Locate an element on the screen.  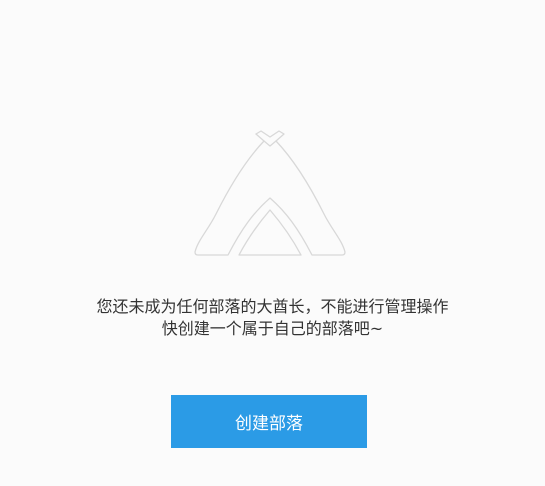
empty-state-message-line2: 快创建一个属于自己的部落吧~ is located at coordinates (272, 328).